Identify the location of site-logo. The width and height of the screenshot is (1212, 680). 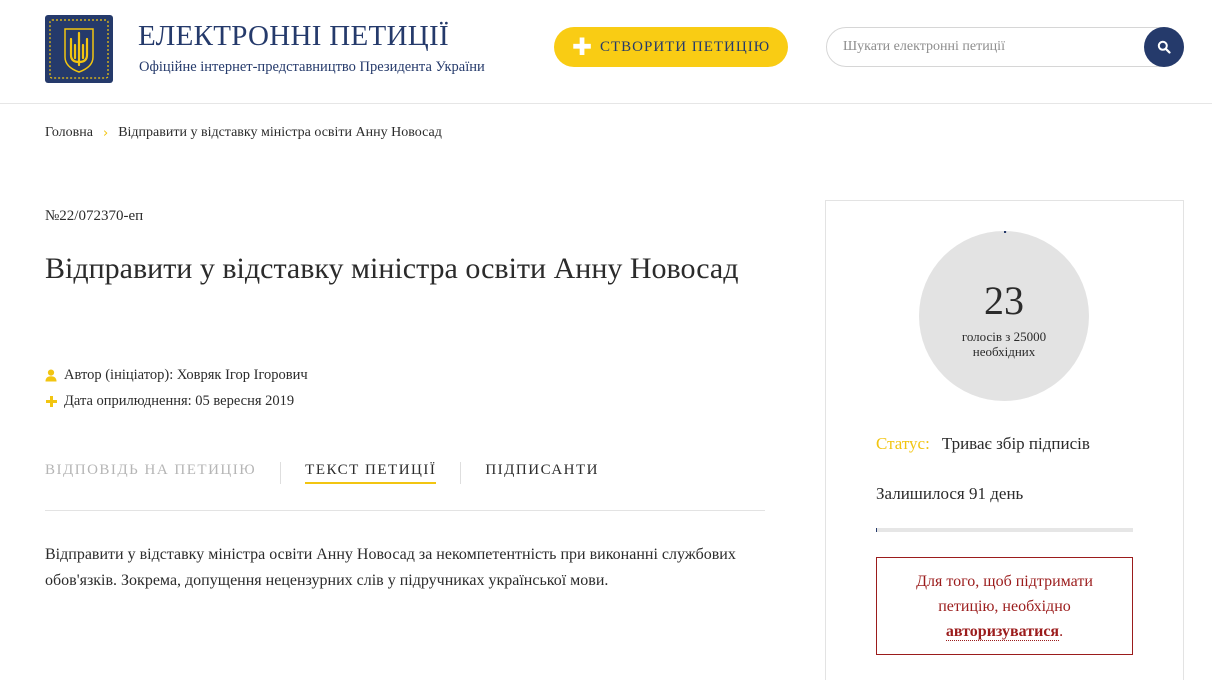
(79, 49).